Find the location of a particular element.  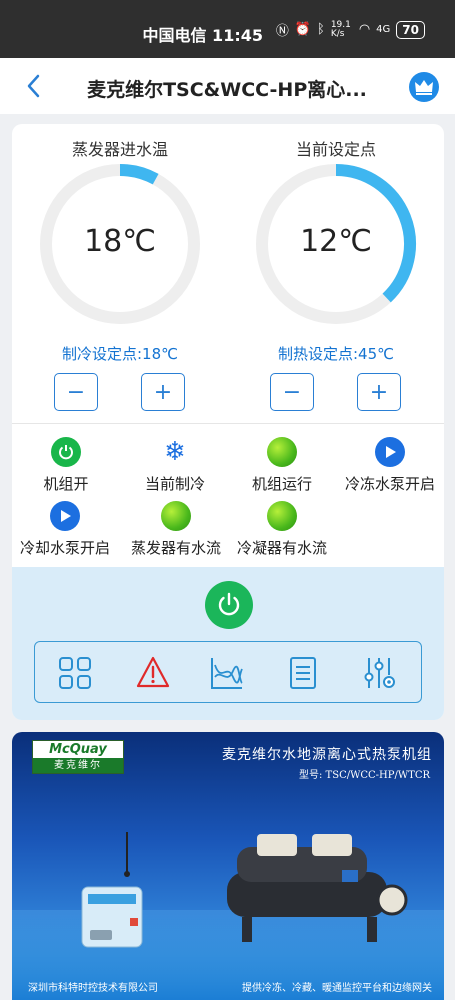

back-button is located at coordinates (35, 86).